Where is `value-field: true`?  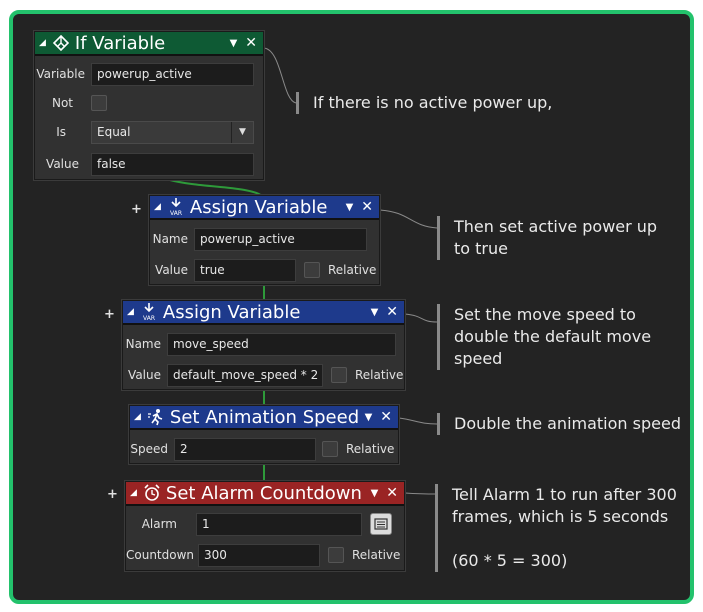
value-field: true is located at coordinates (245, 270).